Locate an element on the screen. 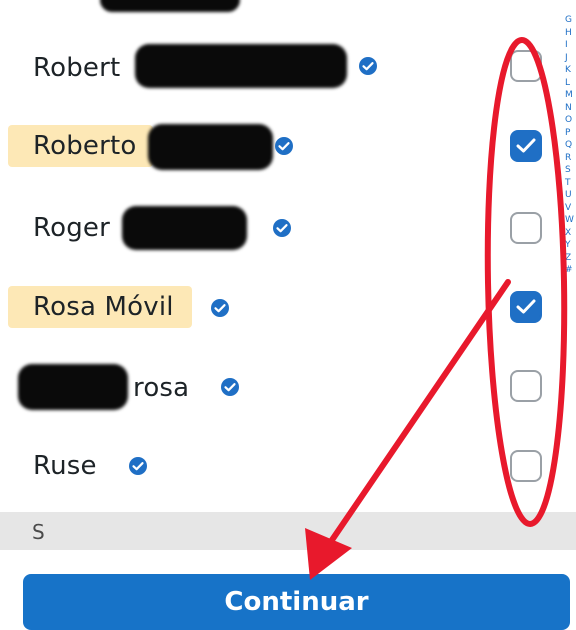 Image resolution: width=576 pixels, height=630 pixels. index-letter: S is located at coordinates (570, 170).